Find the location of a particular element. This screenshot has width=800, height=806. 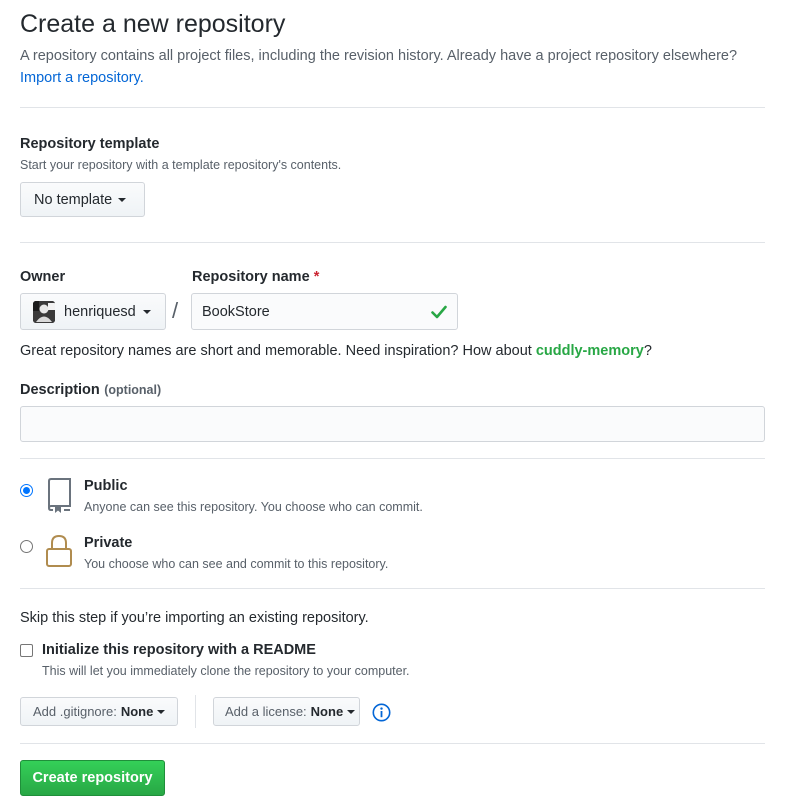

license-dropdown-button: Add a license: None is located at coordinates (286, 711).